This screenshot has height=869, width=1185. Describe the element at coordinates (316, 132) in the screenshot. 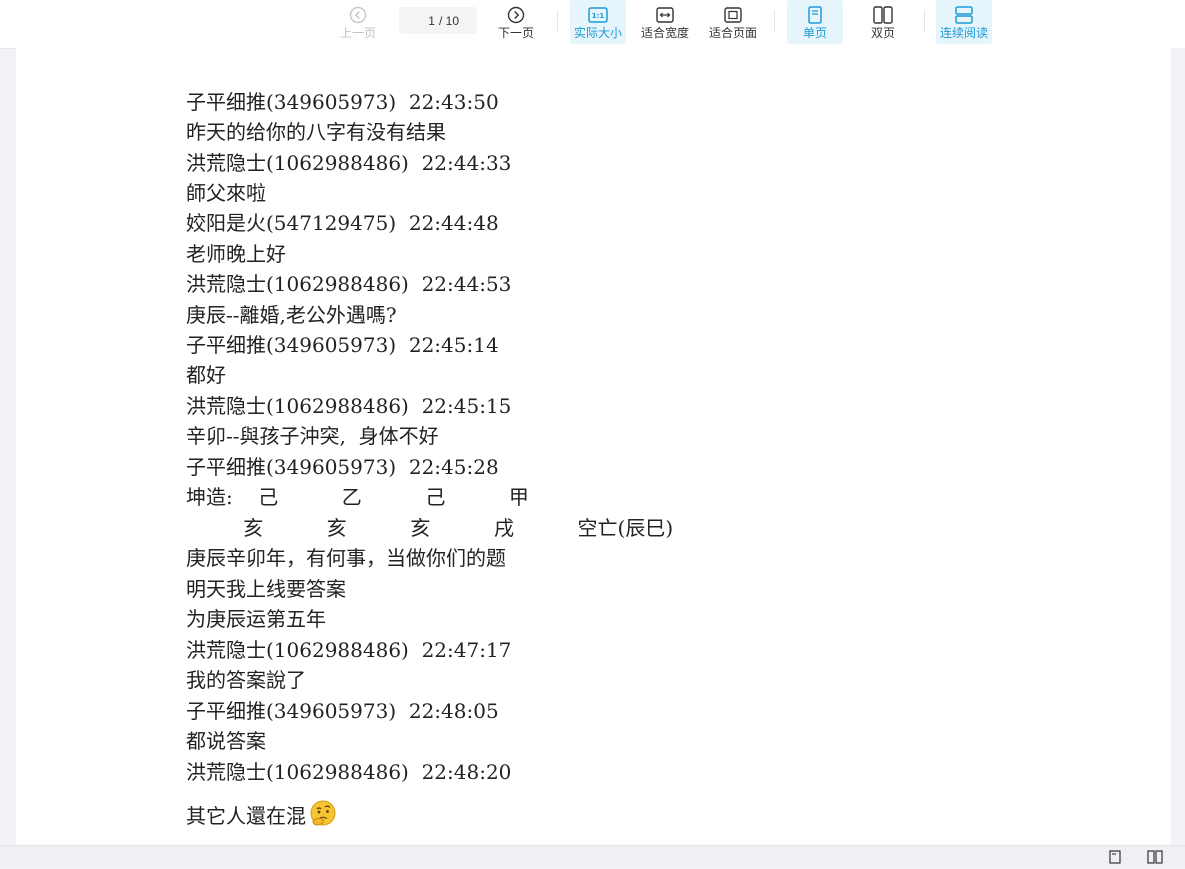

I see `chat-line: 昨天的给你的八字有没有结果` at that location.